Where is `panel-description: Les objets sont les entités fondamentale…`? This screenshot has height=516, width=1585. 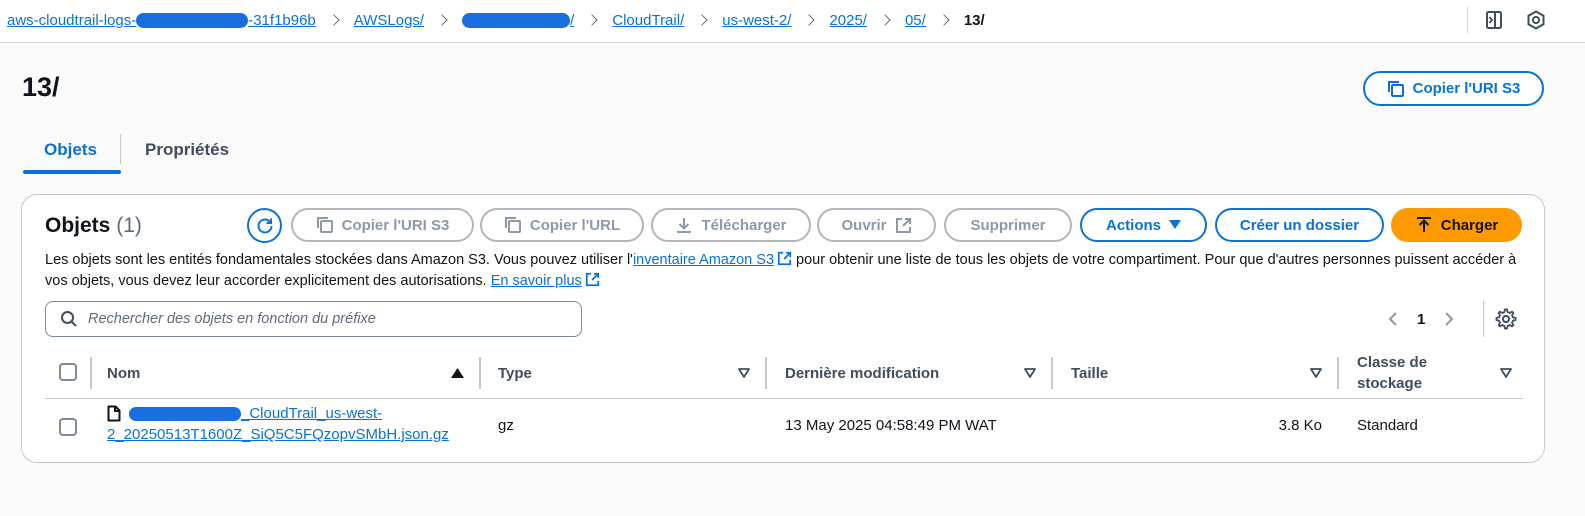 panel-description: Les objets sont les entités fondamentale… is located at coordinates (785, 271).